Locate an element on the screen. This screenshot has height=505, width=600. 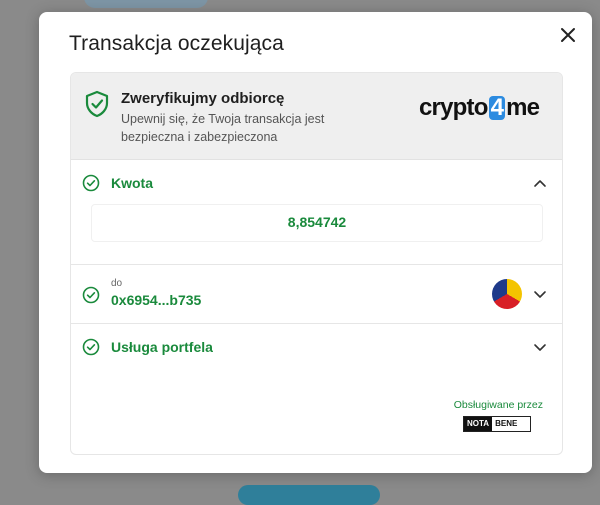
close-icon is located at coordinates (568, 35).